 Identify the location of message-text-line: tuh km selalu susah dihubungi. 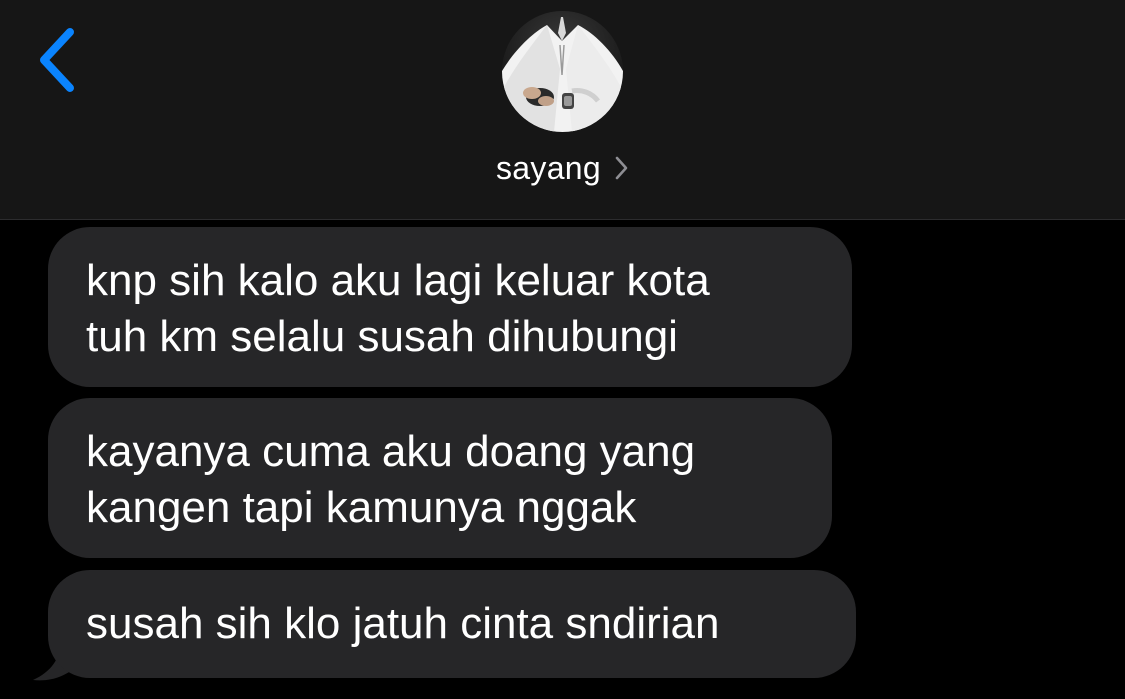
(382, 336).